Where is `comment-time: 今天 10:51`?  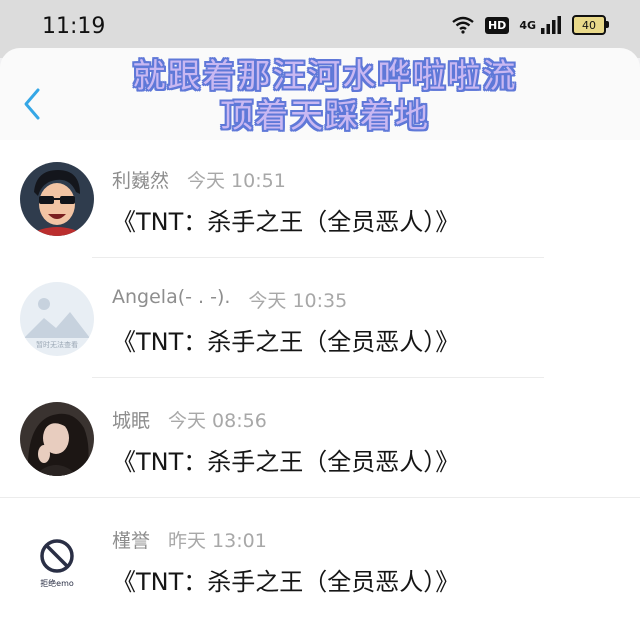
comment-time: 今天 10:51 is located at coordinates (236, 181).